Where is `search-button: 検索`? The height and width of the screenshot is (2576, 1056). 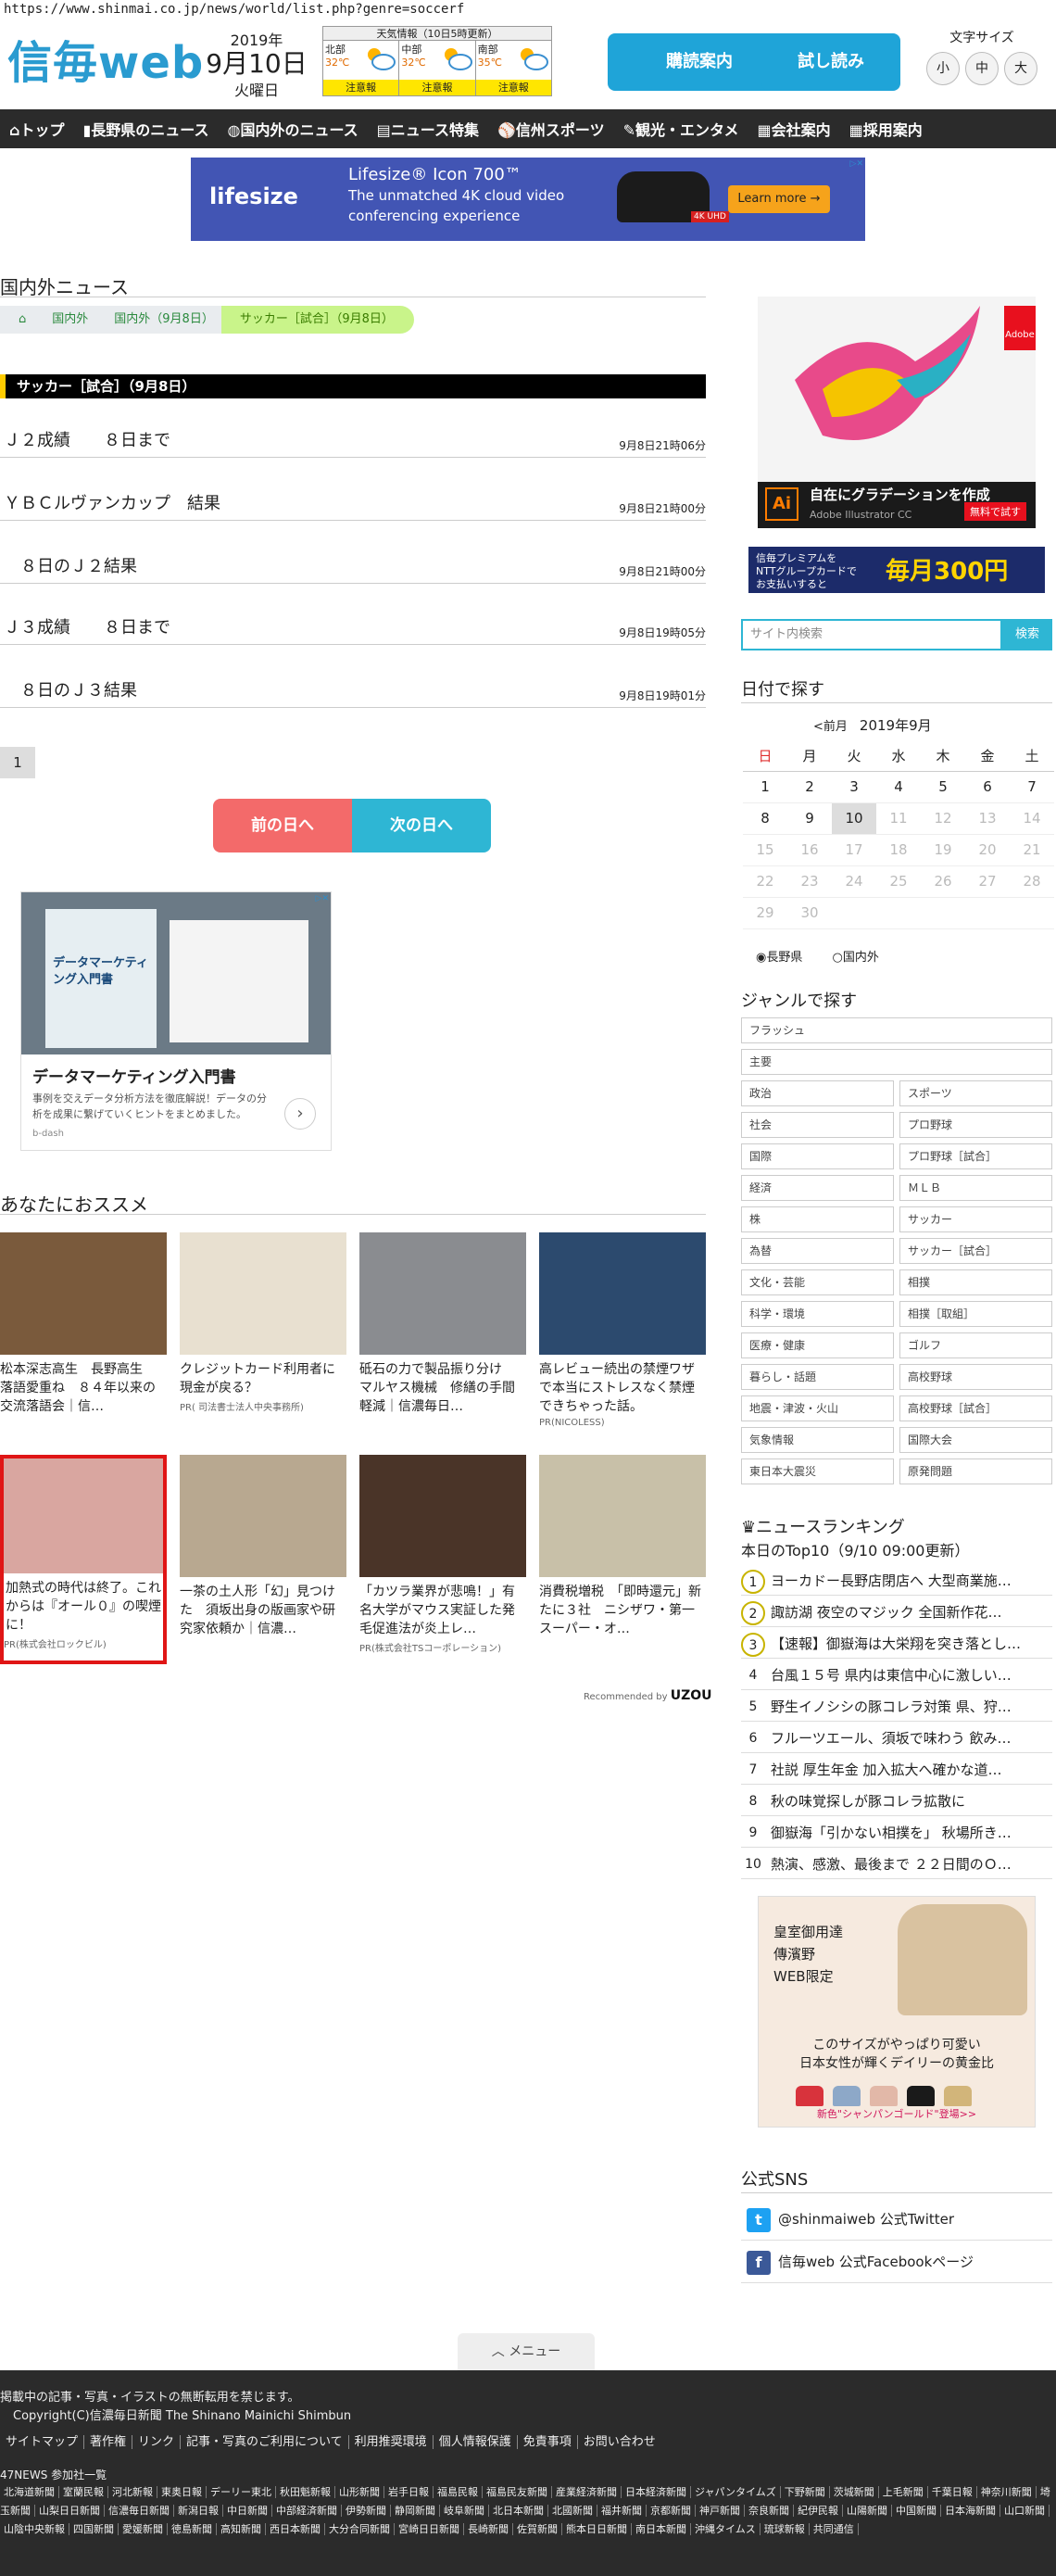 search-button: 検索 is located at coordinates (1027, 634).